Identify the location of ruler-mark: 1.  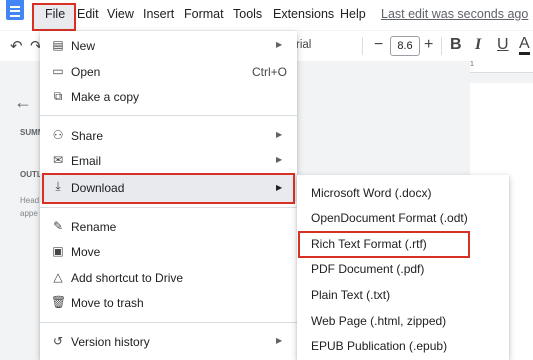
(472, 64).